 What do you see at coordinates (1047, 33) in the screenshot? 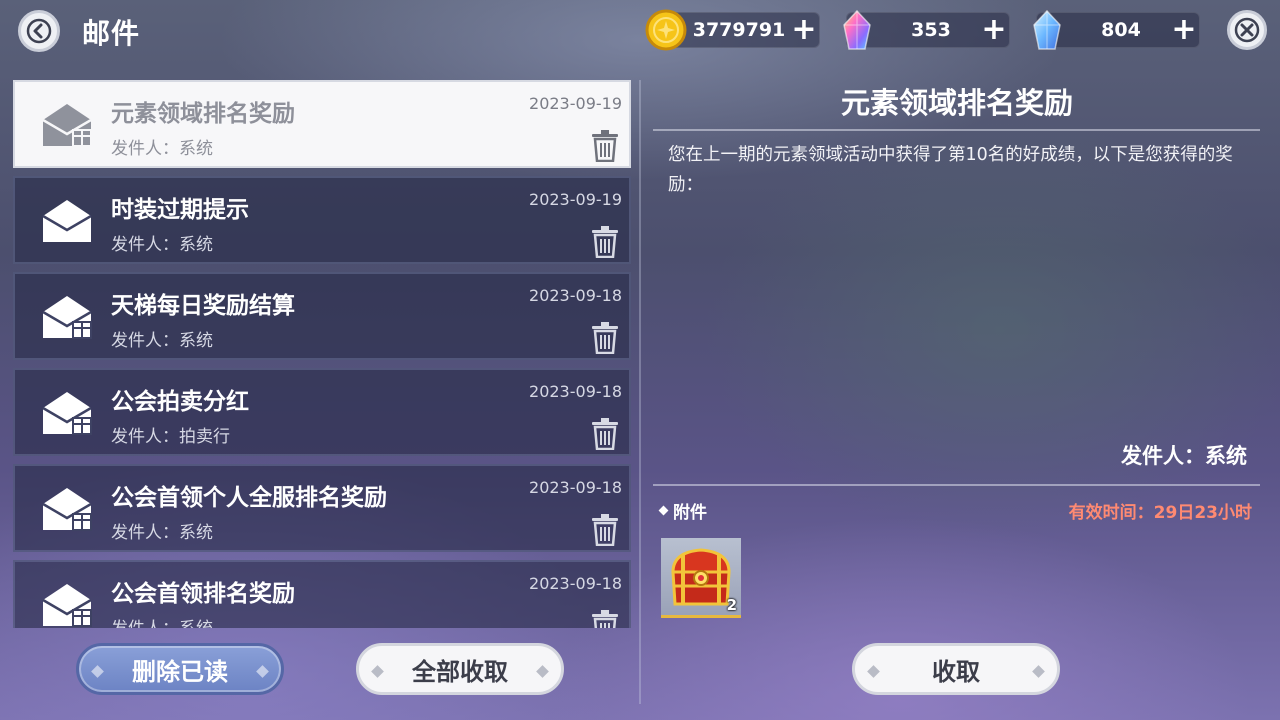
I see `blue-crystal-icon` at bounding box center [1047, 33].